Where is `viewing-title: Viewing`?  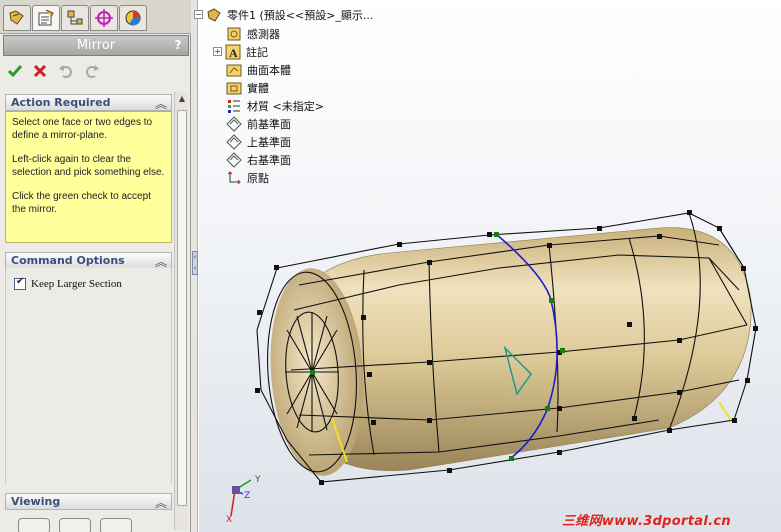
viewing-title: Viewing is located at coordinates (36, 501).